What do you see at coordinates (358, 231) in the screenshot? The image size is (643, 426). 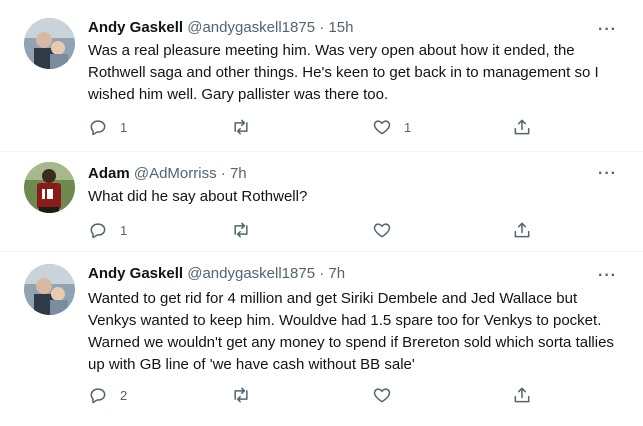 I see `tweet-actions: 1` at bounding box center [358, 231].